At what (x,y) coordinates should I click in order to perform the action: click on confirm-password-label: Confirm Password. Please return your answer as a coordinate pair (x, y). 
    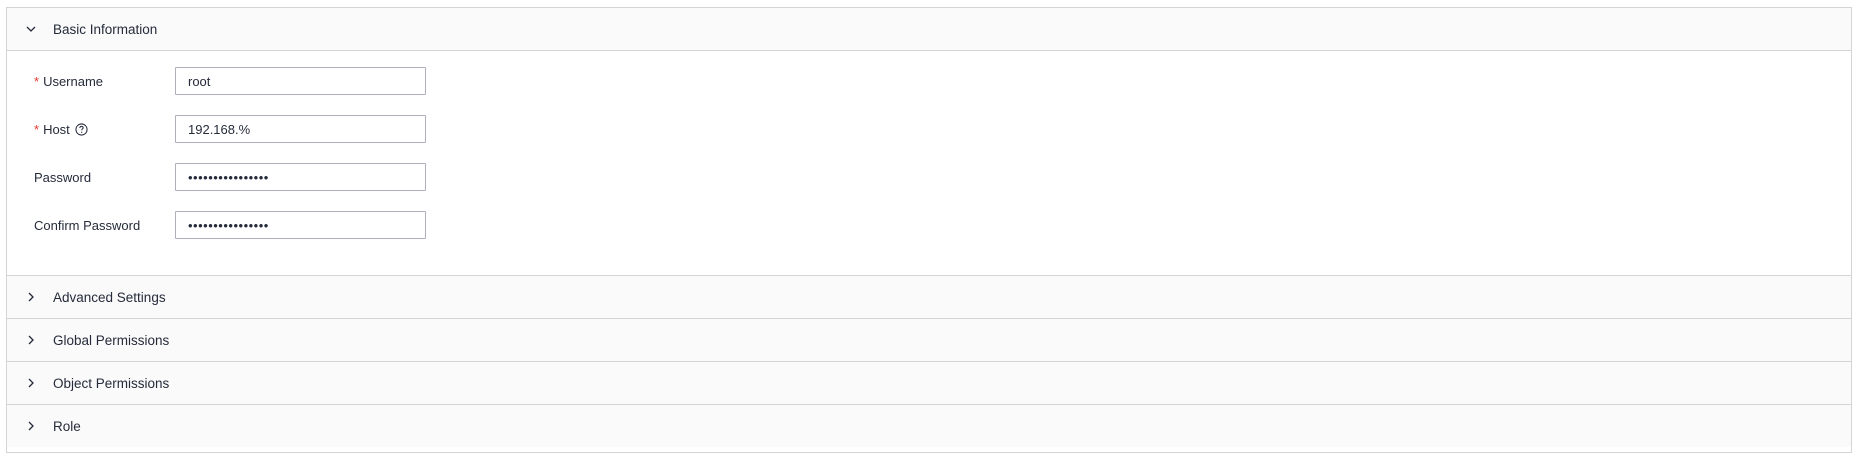
    Looking at the image, I should click on (87, 225).